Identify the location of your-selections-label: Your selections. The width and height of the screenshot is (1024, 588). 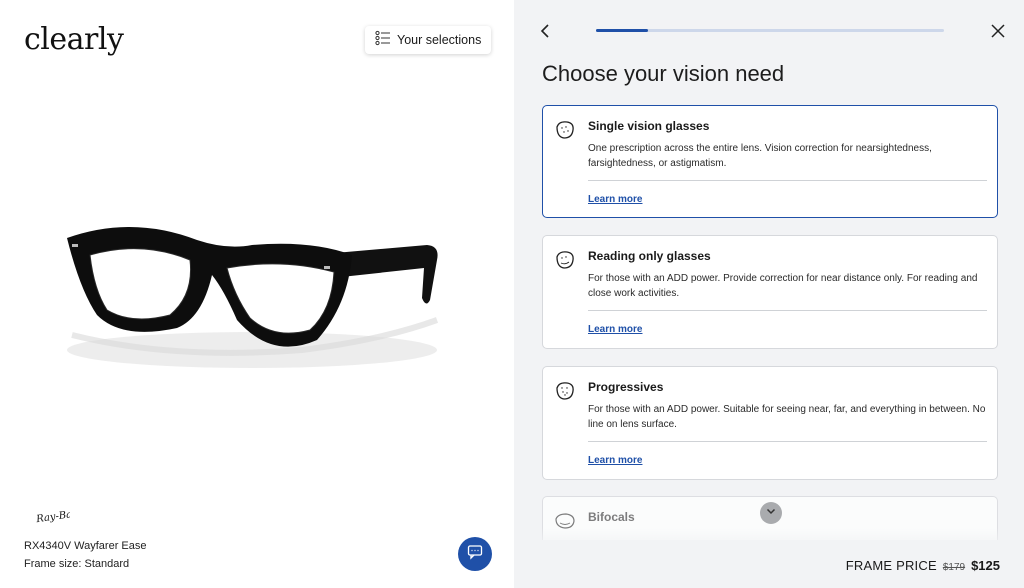
(439, 40).